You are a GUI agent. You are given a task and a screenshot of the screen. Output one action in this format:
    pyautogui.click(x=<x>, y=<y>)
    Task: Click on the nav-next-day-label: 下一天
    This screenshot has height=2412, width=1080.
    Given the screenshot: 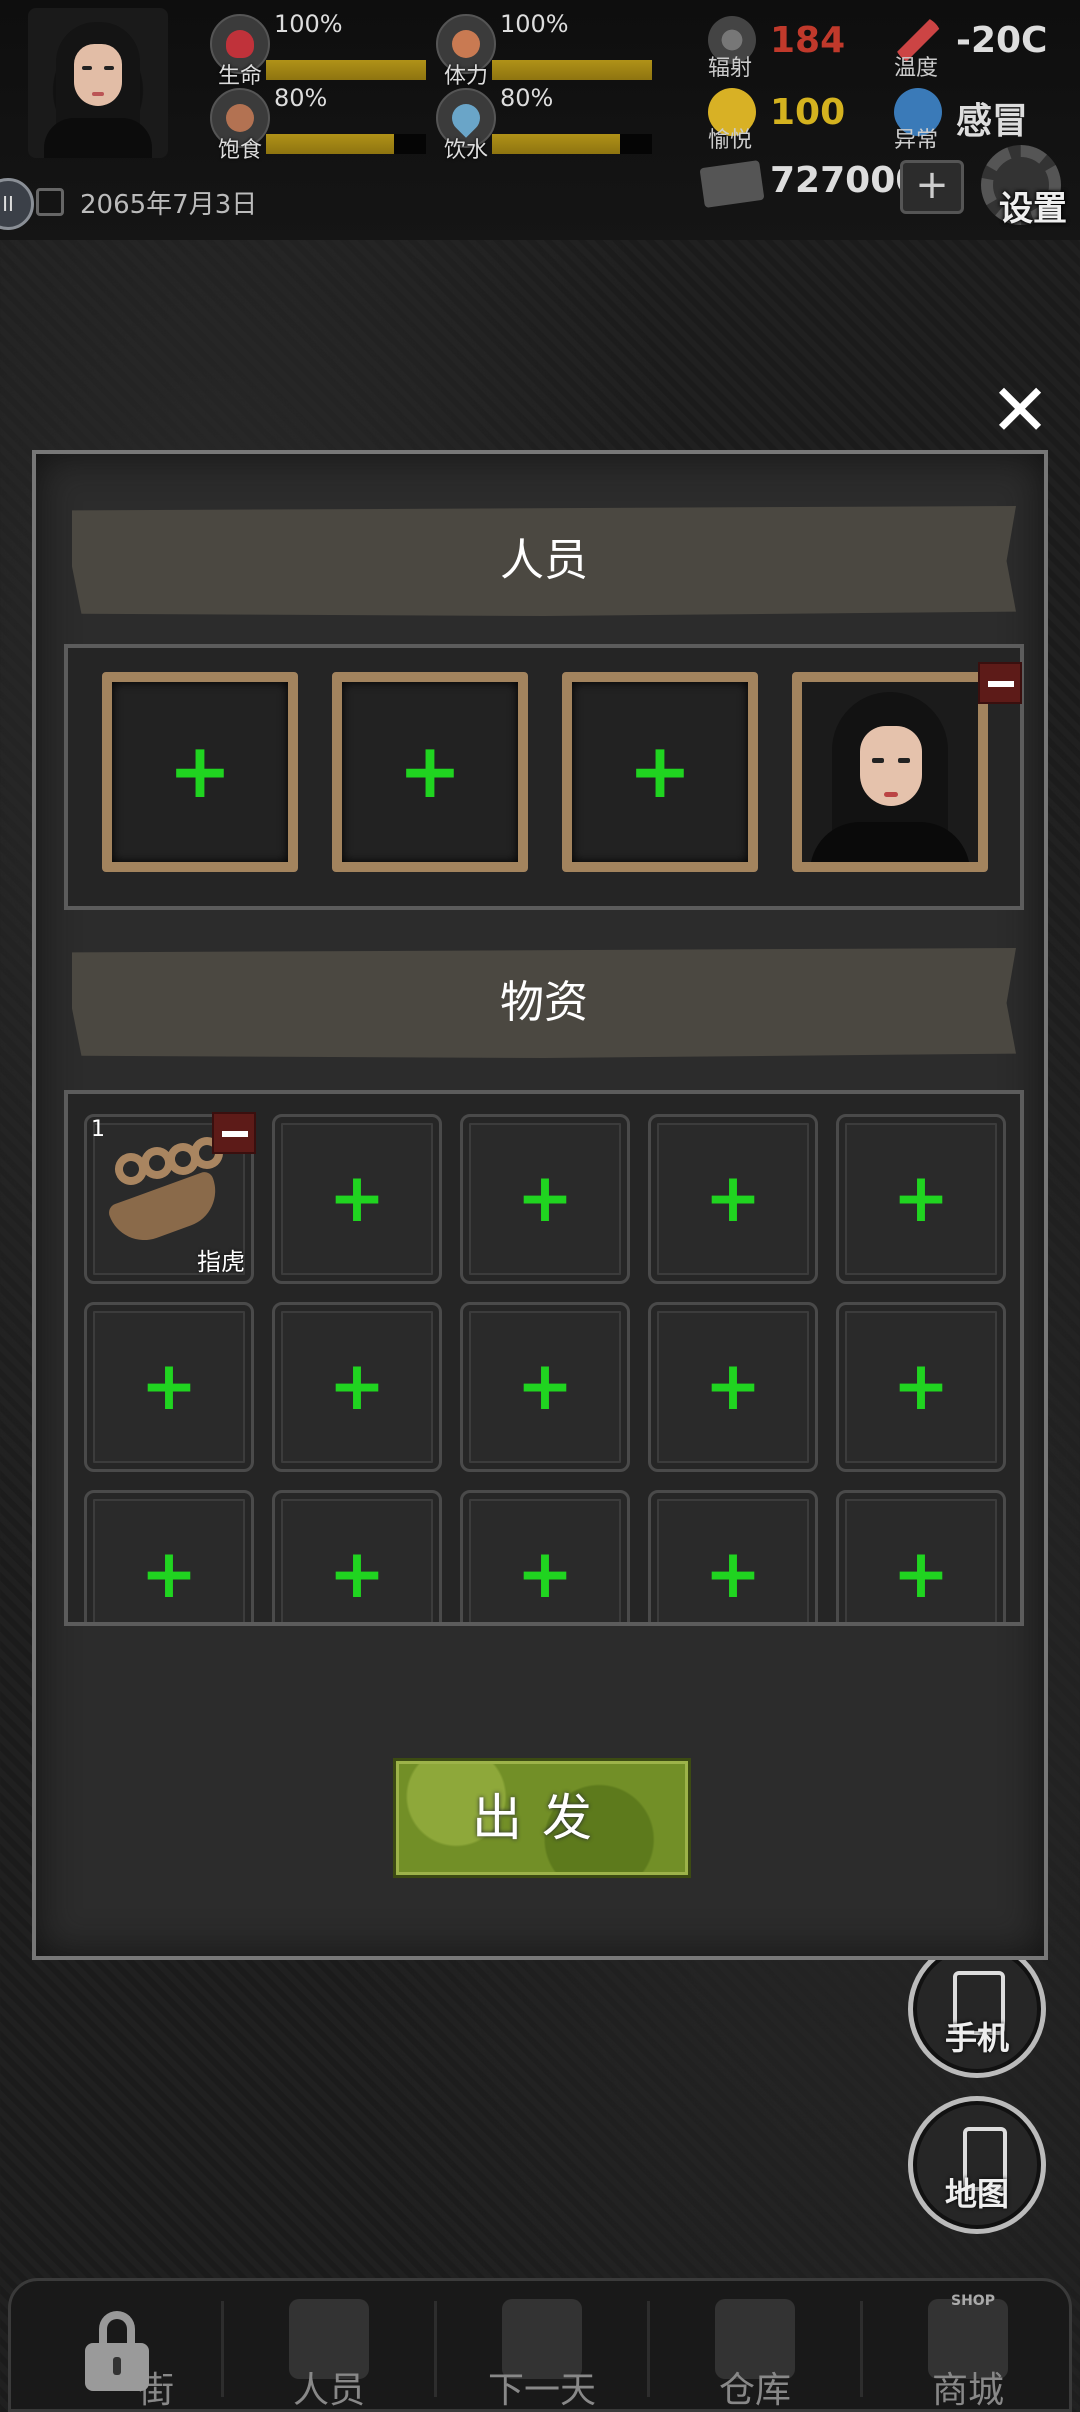 What is the action you would take?
    pyautogui.click(x=541, y=2390)
    